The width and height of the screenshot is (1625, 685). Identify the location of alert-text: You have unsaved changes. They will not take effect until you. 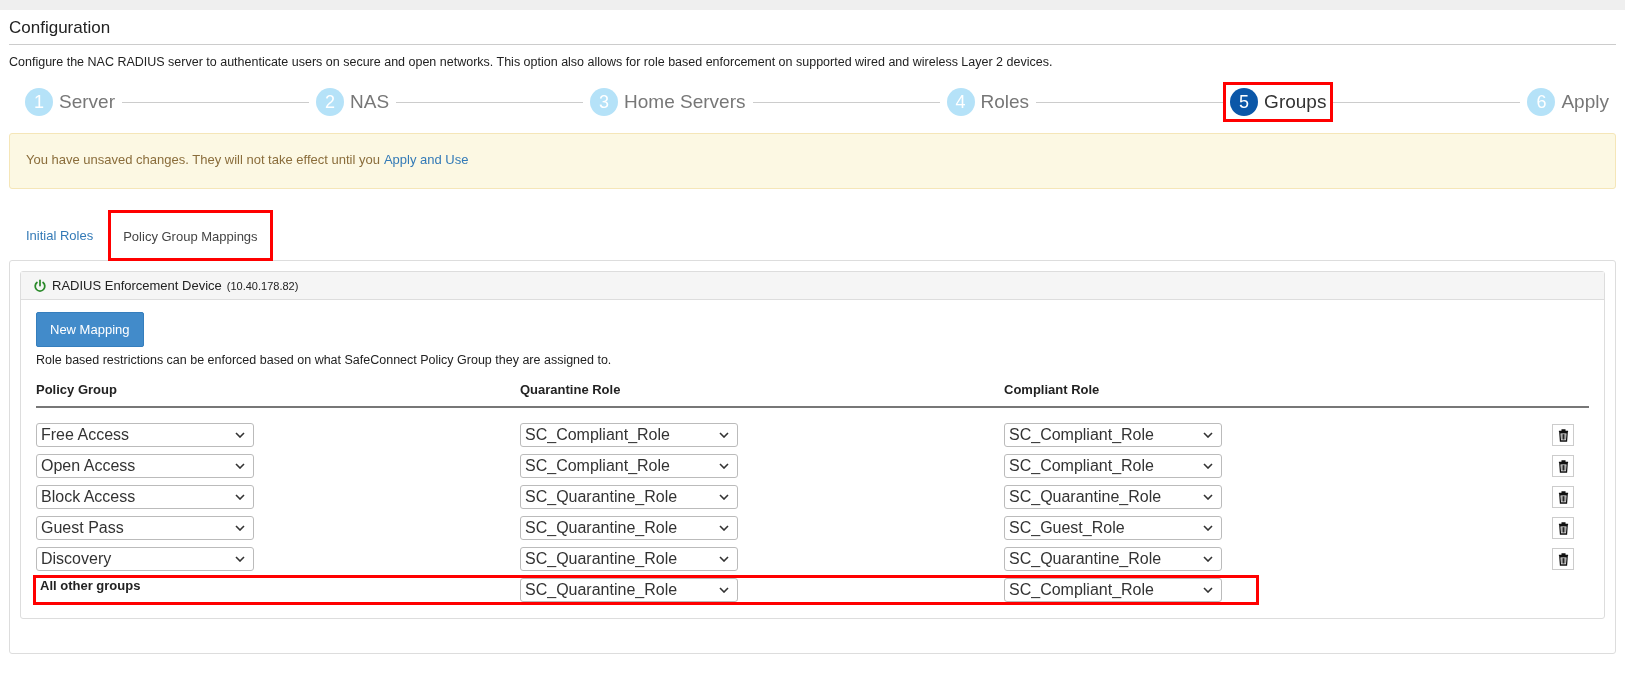
(203, 159).